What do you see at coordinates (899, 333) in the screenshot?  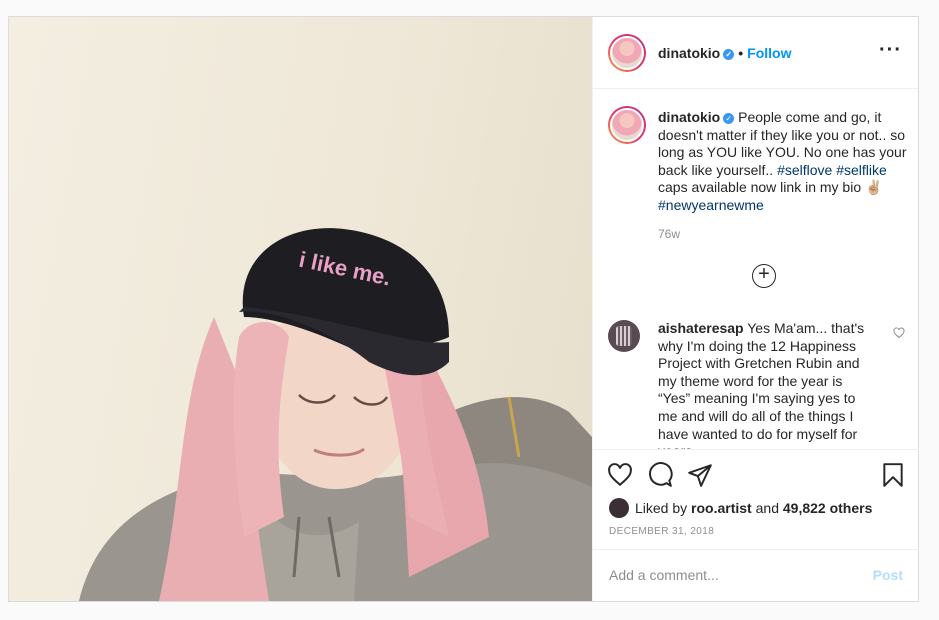 I see `comment-like-heart-icon` at bounding box center [899, 333].